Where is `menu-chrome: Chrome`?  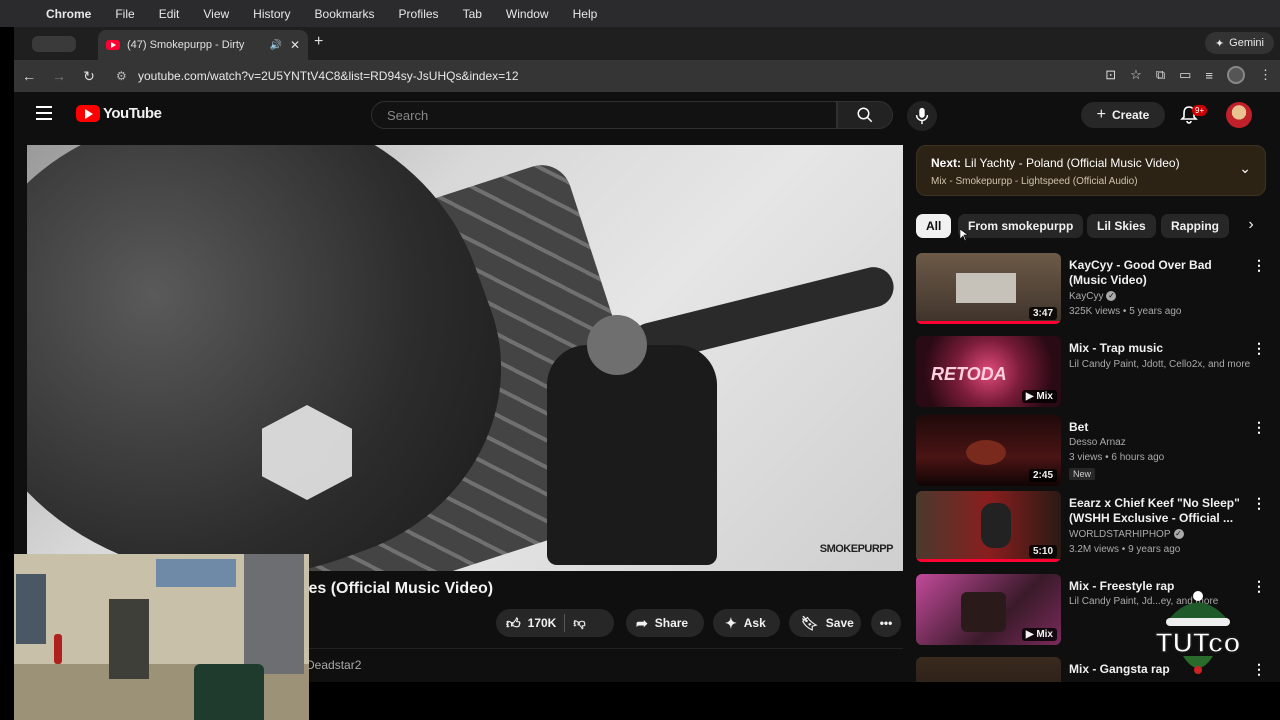 menu-chrome: Chrome is located at coordinates (68, 14).